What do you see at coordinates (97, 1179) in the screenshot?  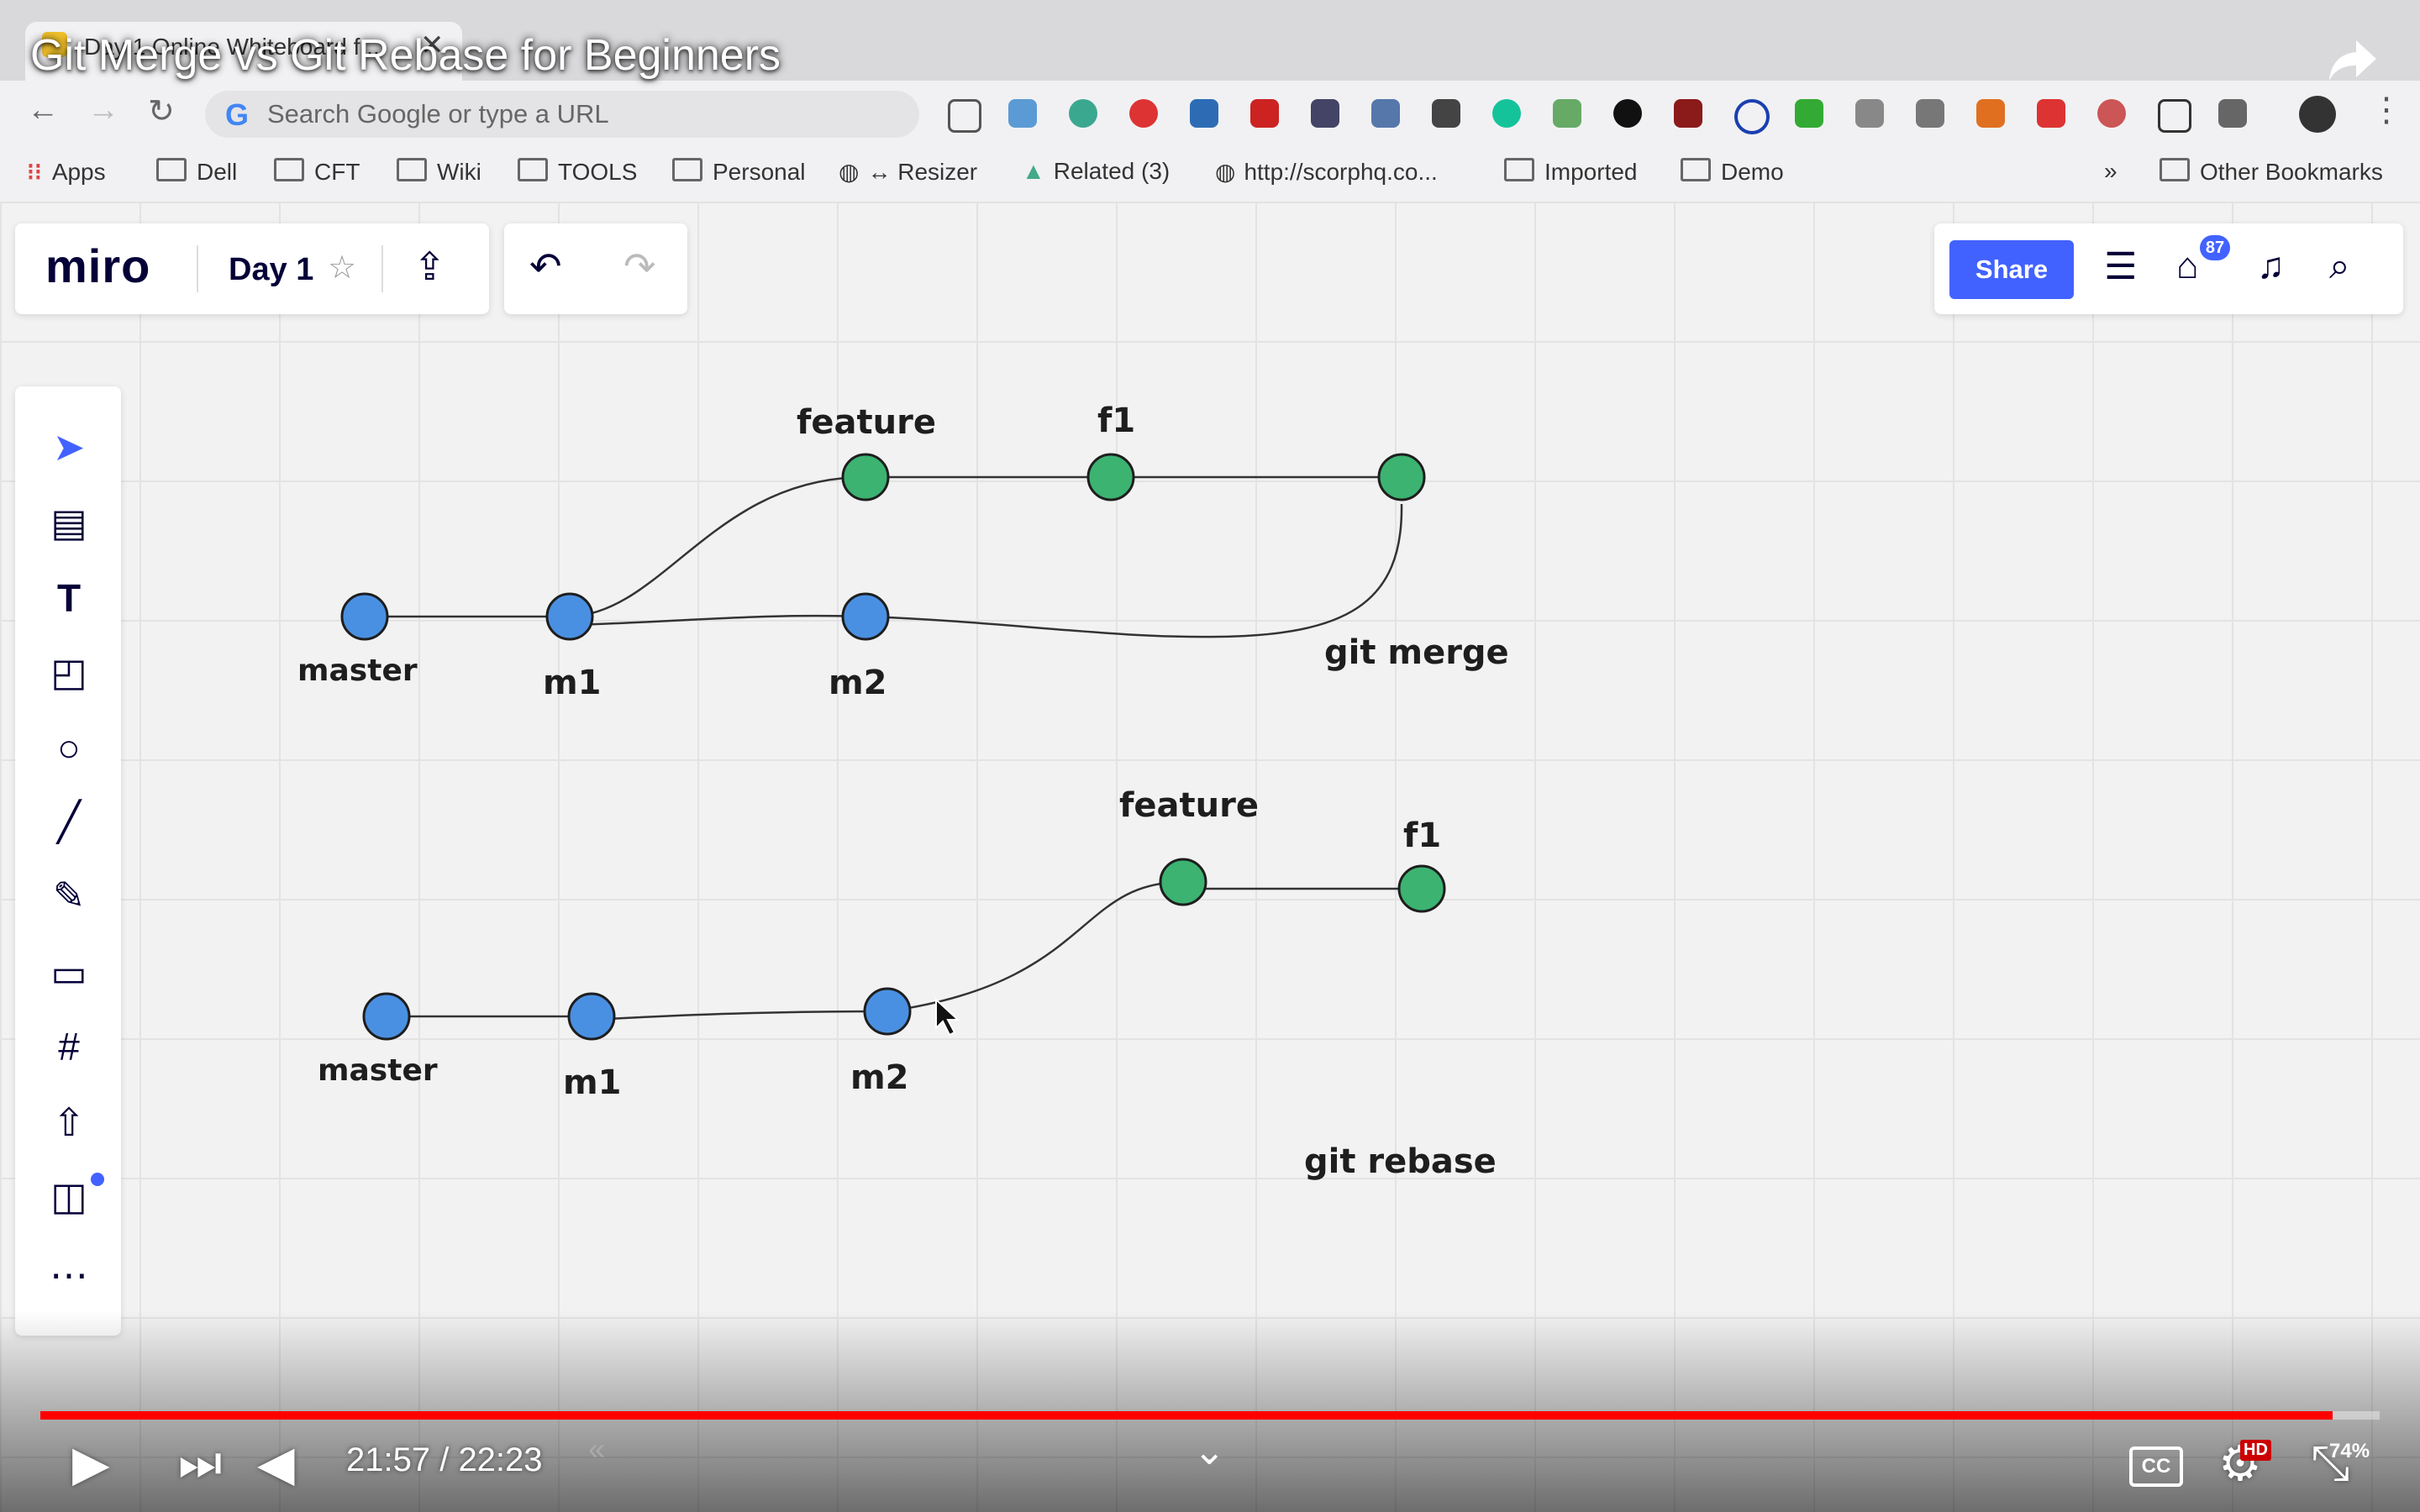 I see `new-indicator-dot` at bounding box center [97, 1179].